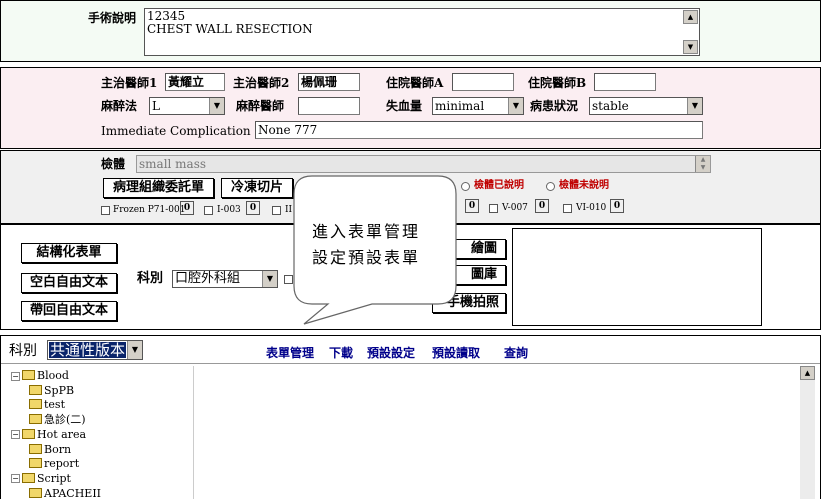  I want to click on tree-label: APACHEII, so click(73, 493).